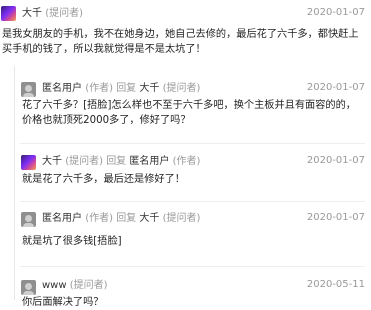  What do you see at coordinates (335, 12) in the screenshot?
I see `comment-date: 2020-01-07` at bounding box center [335, 12].